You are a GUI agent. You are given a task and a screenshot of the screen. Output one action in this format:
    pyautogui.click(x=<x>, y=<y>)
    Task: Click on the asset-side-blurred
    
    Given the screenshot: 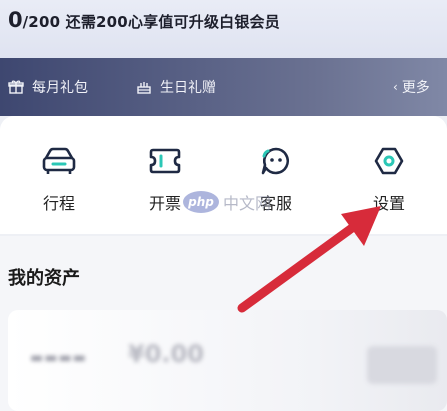 What is the action you would take?
    pyautogui.click(x=402, y=365)
    